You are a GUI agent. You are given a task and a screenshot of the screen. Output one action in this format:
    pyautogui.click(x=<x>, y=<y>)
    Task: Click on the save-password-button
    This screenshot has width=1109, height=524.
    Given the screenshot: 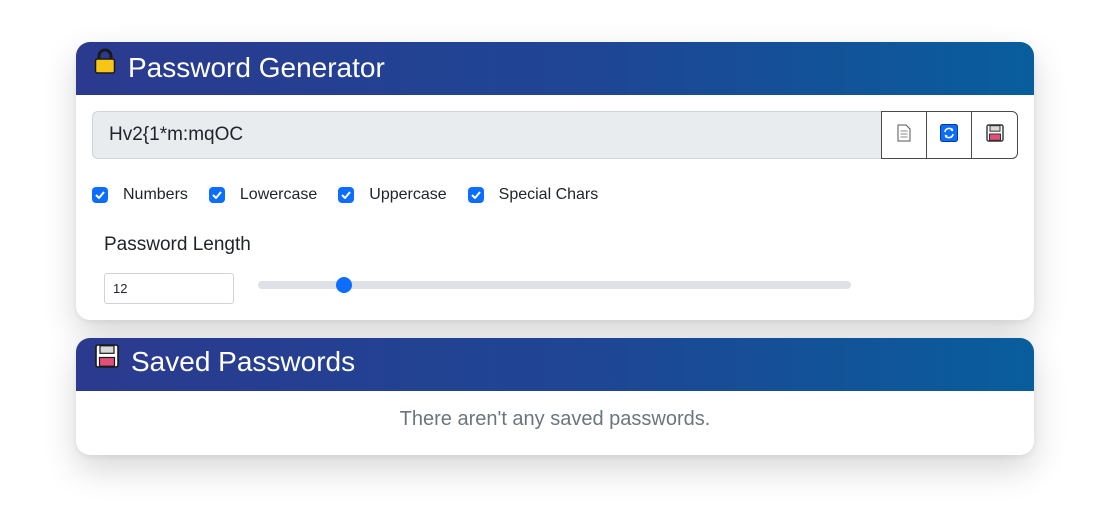 What is the action you would take?
    pyautogui.click(x=994, y=135)
    